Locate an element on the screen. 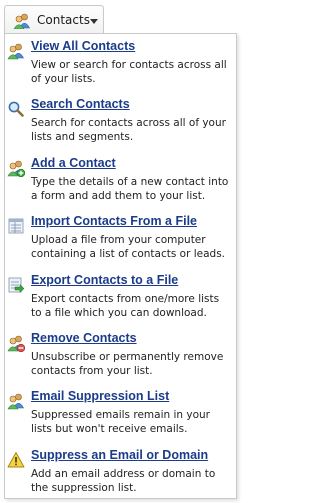  export-file-icon is located at coordinates (16, 285).